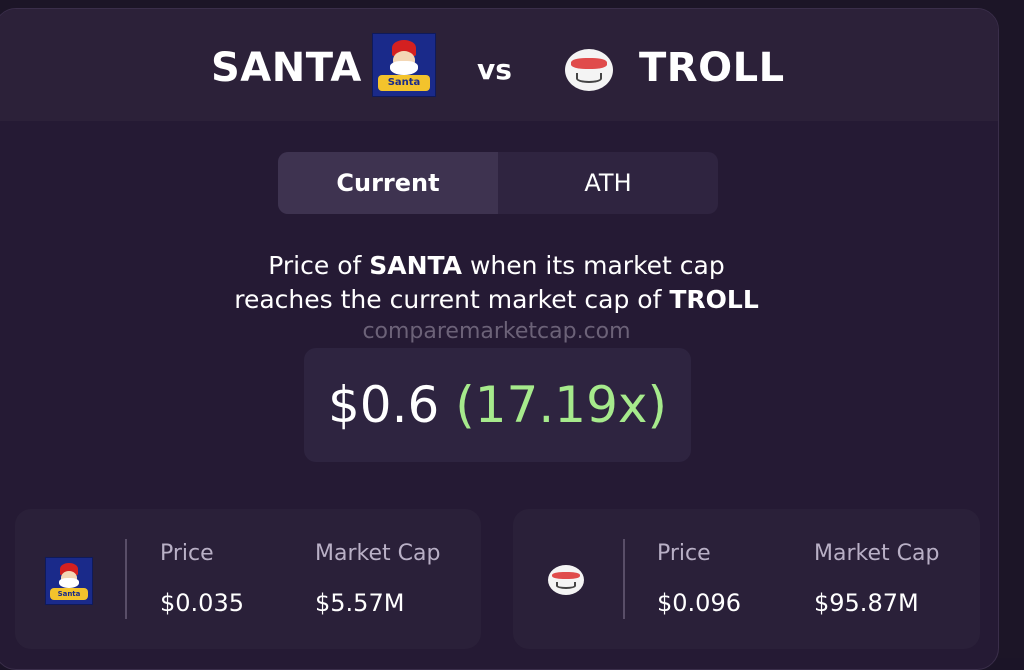 The width and height of the screenshot is (1024, 670). What do you see at coordinates (388, 183) in the screenshot?
I see `tab-current: Current` at bounding box center [388, 183].